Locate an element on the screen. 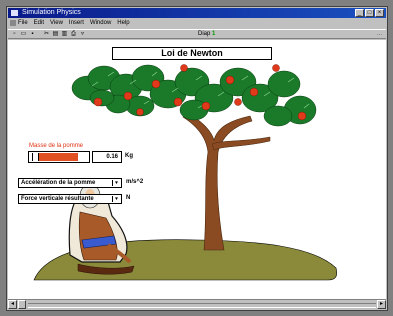  tree-foliage is located at coordinates (194, 95).